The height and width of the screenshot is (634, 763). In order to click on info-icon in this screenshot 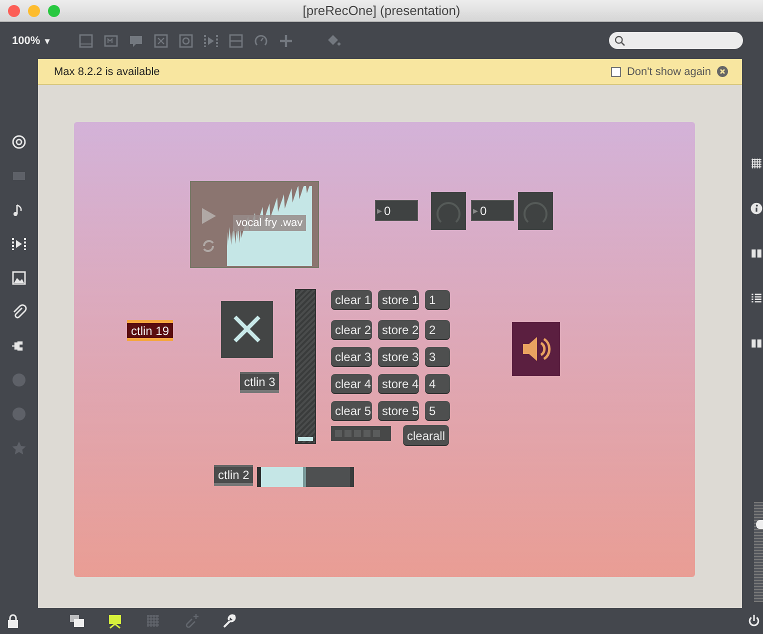, I will do `click(756, 208)`.